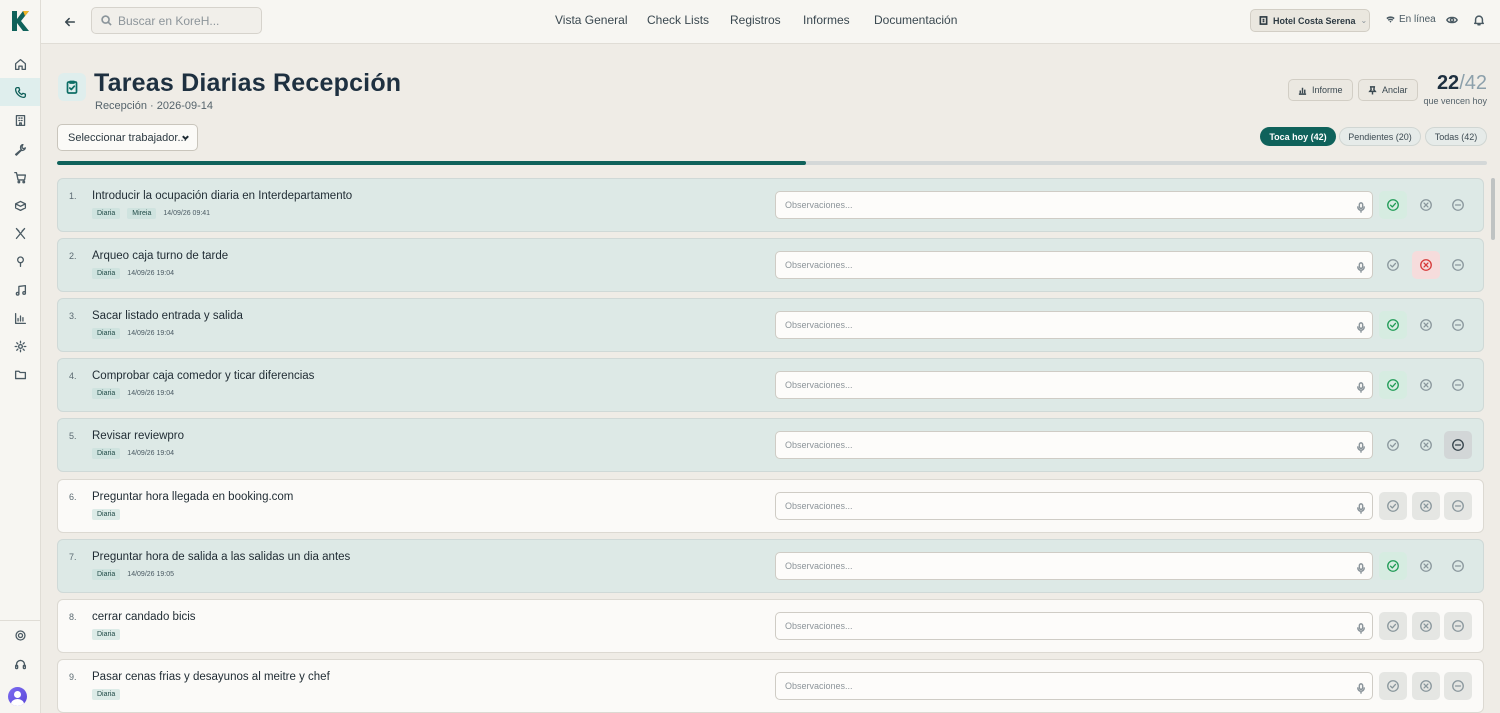  What do you see at coordinates (20, 664) in the screenshot?
I see `headset-icon` at bounding box center [20, 664].